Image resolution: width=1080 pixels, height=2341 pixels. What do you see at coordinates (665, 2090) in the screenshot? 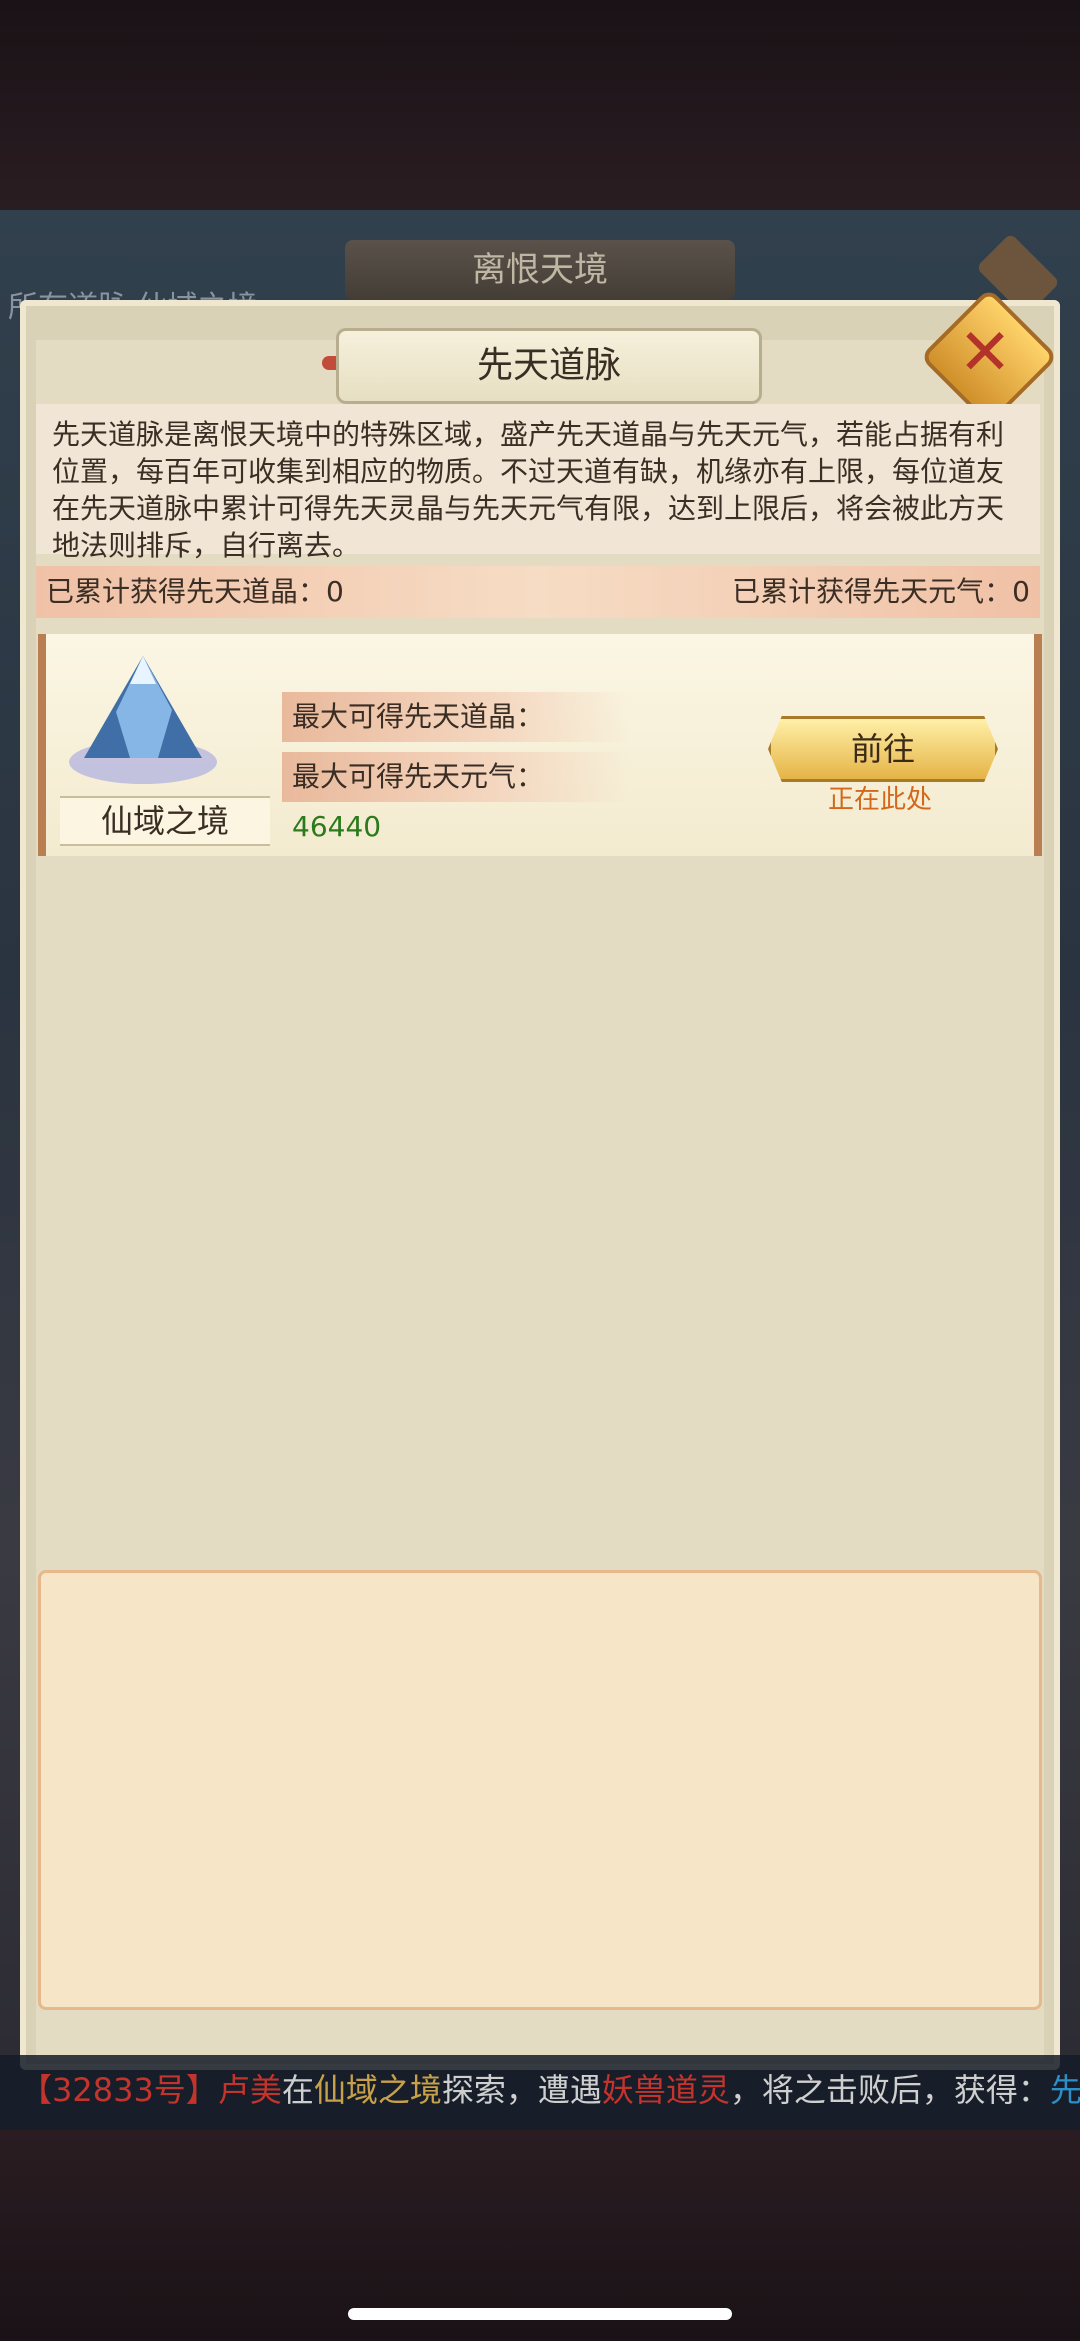
I see `log-segment: 妖兽道灵` at bounding box center [665, 2090].